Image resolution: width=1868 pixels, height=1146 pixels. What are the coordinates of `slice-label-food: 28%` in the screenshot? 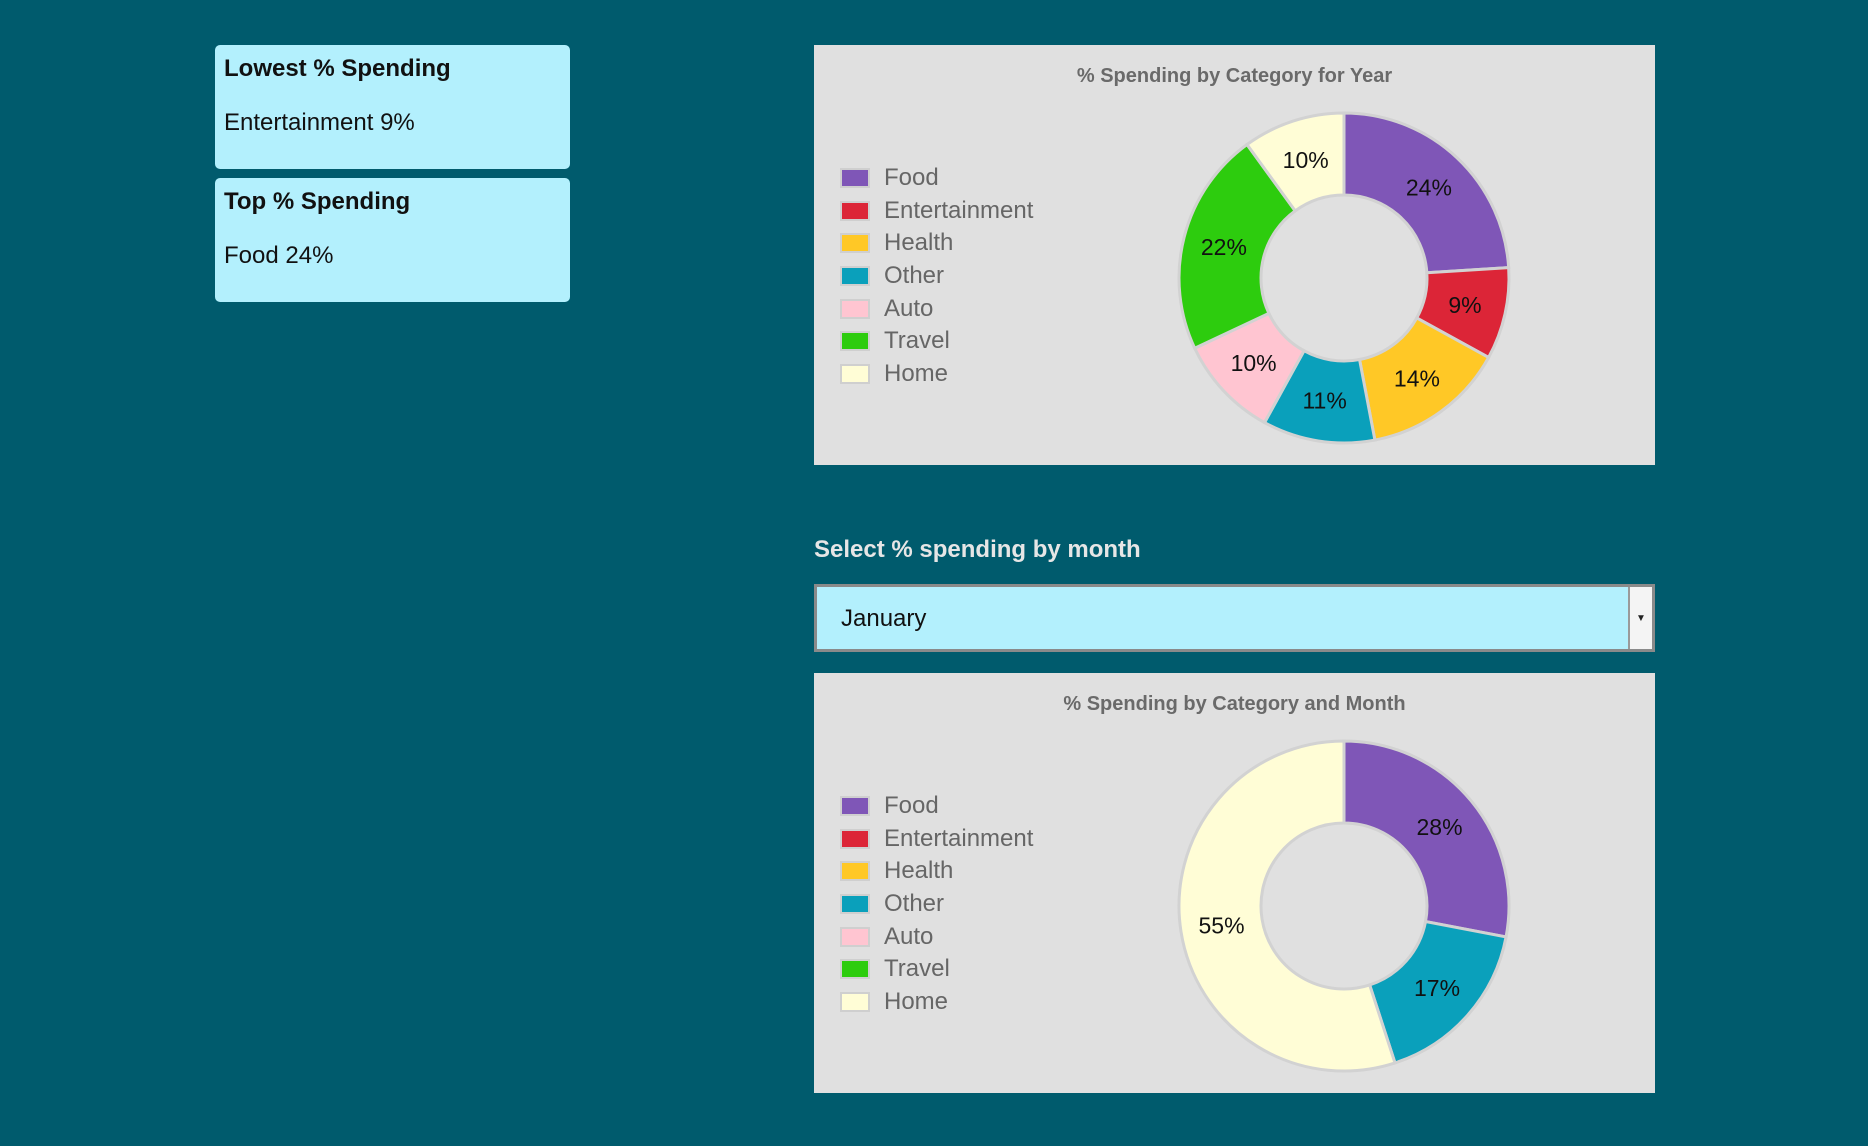 It's located at (1440, 827).